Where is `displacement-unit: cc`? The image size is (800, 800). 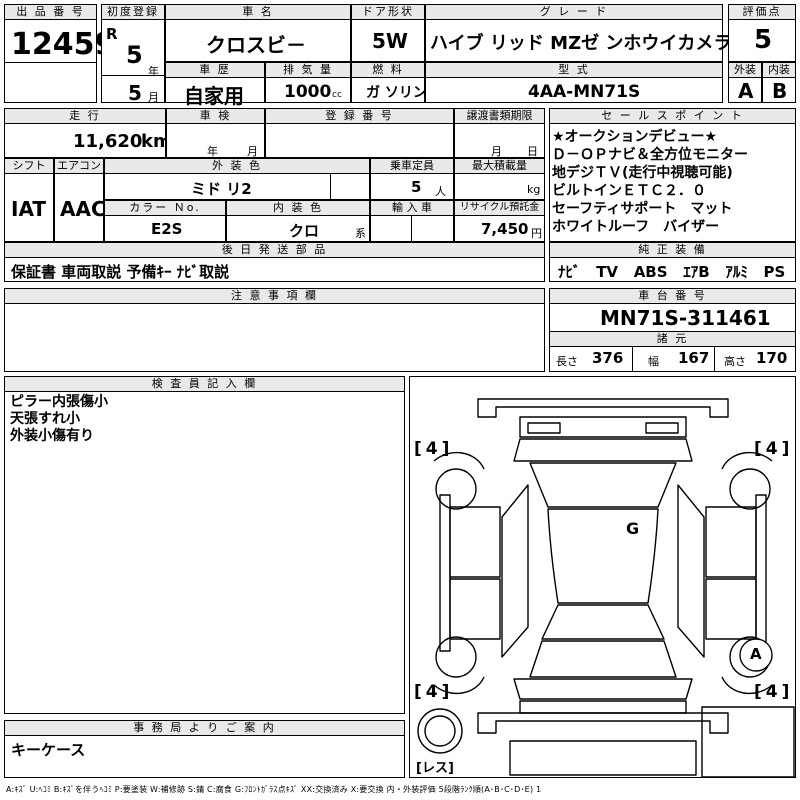 displacement-unit: cc is located at coordinates (337, 95).